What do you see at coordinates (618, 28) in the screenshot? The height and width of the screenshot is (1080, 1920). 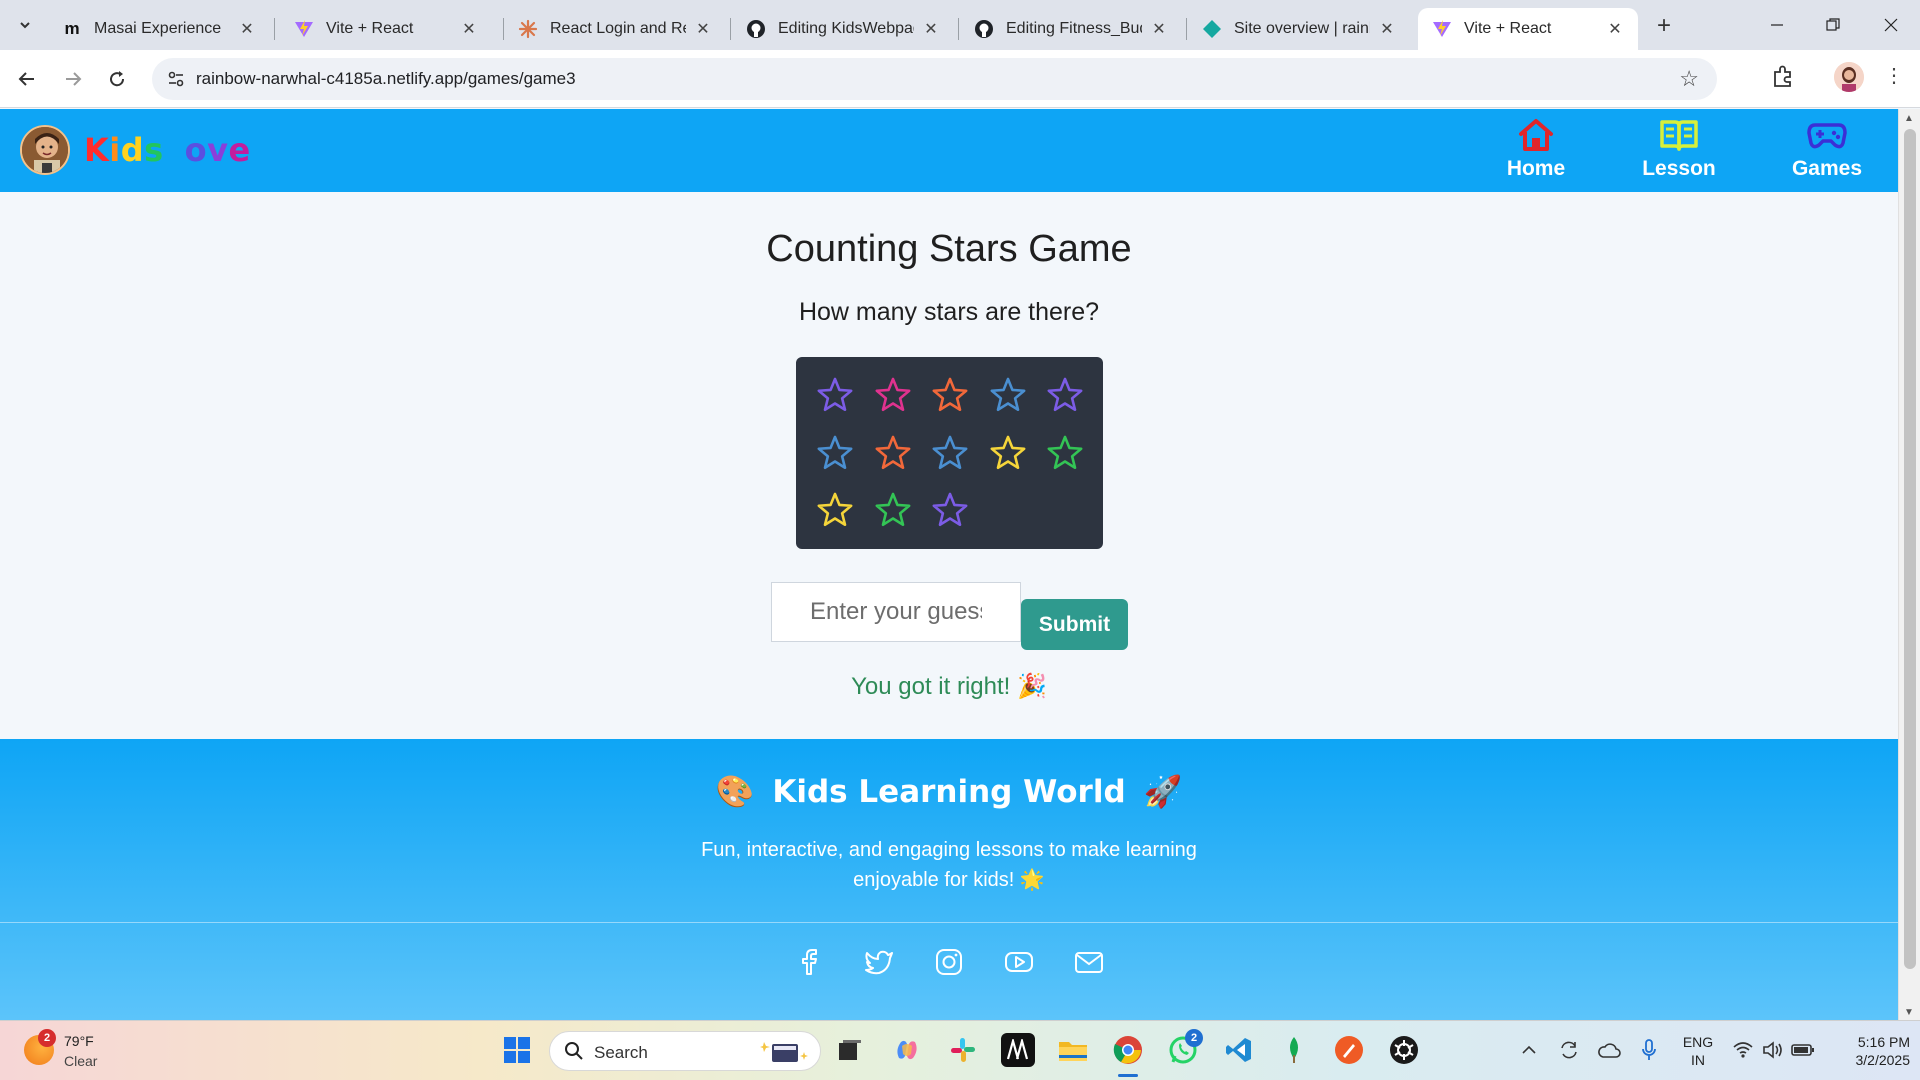 I see `tab-title: React Login and Regi` at bounding box center [618, 28].